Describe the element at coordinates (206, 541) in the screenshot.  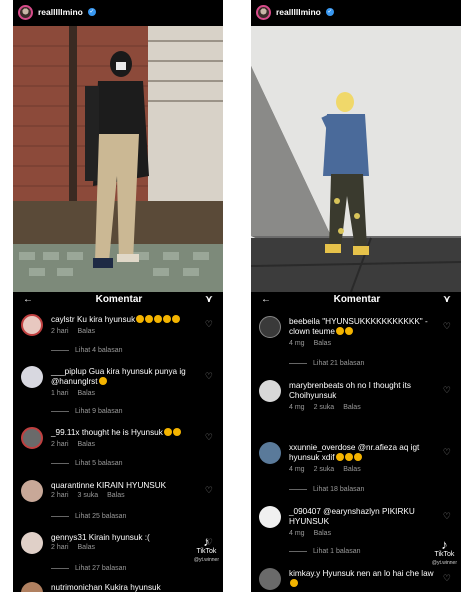
I see `tiktok-logo-icon: ♪` at that location.